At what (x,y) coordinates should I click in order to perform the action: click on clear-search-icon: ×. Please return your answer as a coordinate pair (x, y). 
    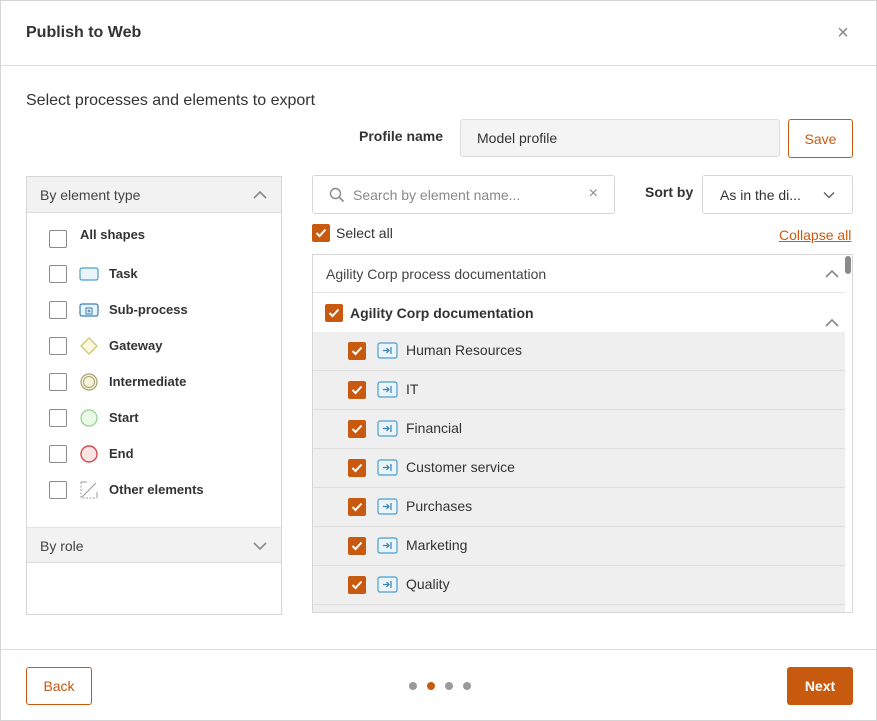
    Looking at the image, I should click on (593, 194).